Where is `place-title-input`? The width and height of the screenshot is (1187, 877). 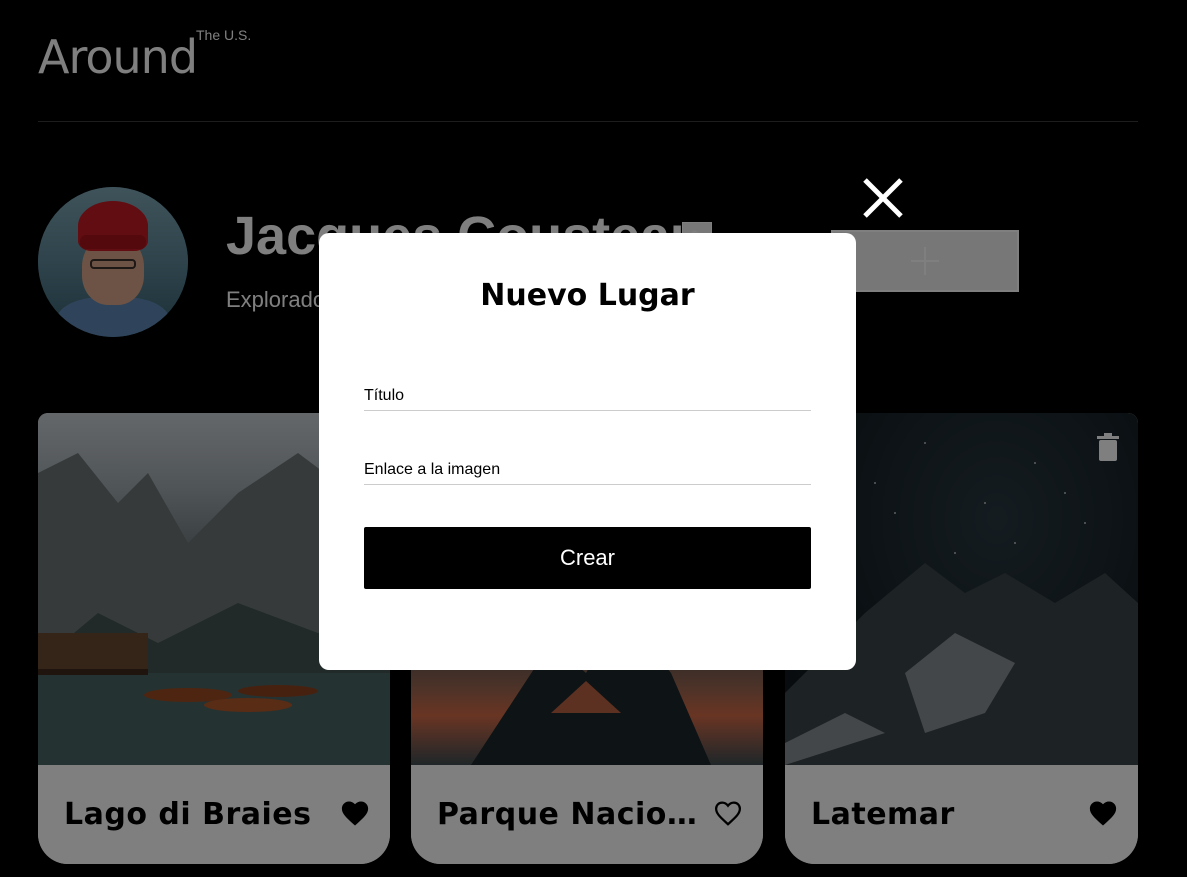 place-title-input is located at coordinates (587, 396).